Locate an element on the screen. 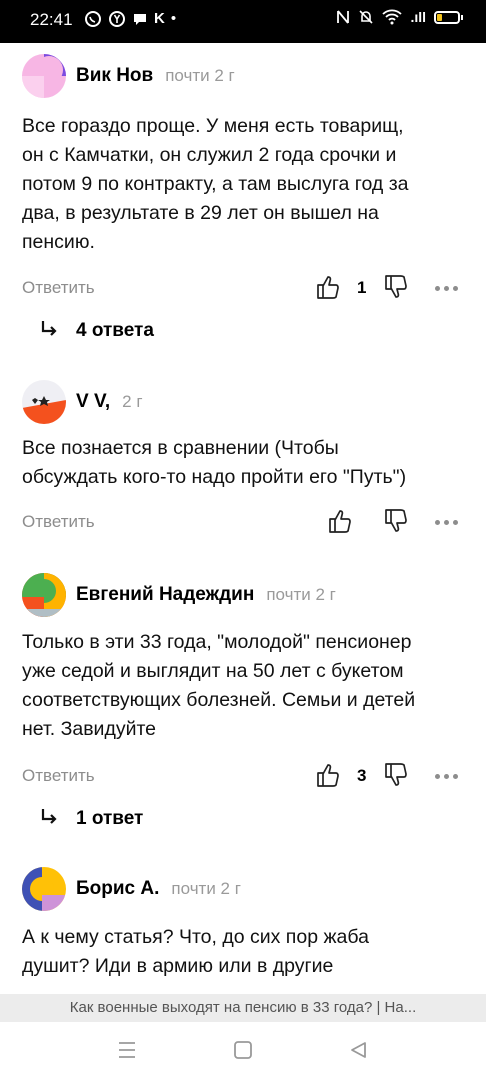 The width and height of the screenshot is (486, 1080). replies-toggle: 4 ответа is located at coordinates (97, 331).